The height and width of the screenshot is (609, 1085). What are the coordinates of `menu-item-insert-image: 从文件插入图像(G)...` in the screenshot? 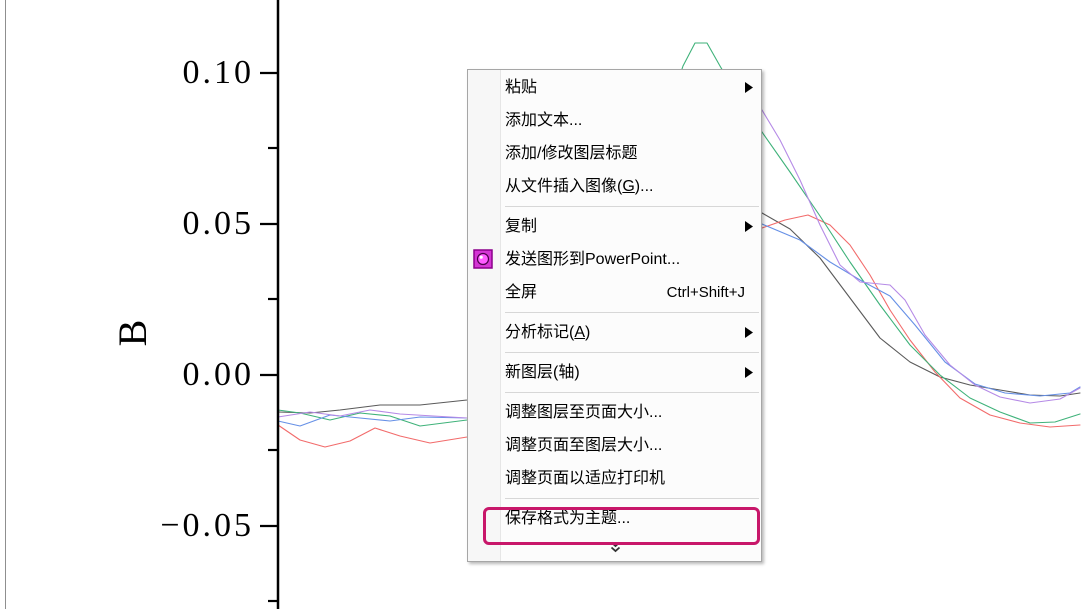 It's located at (614, 186).